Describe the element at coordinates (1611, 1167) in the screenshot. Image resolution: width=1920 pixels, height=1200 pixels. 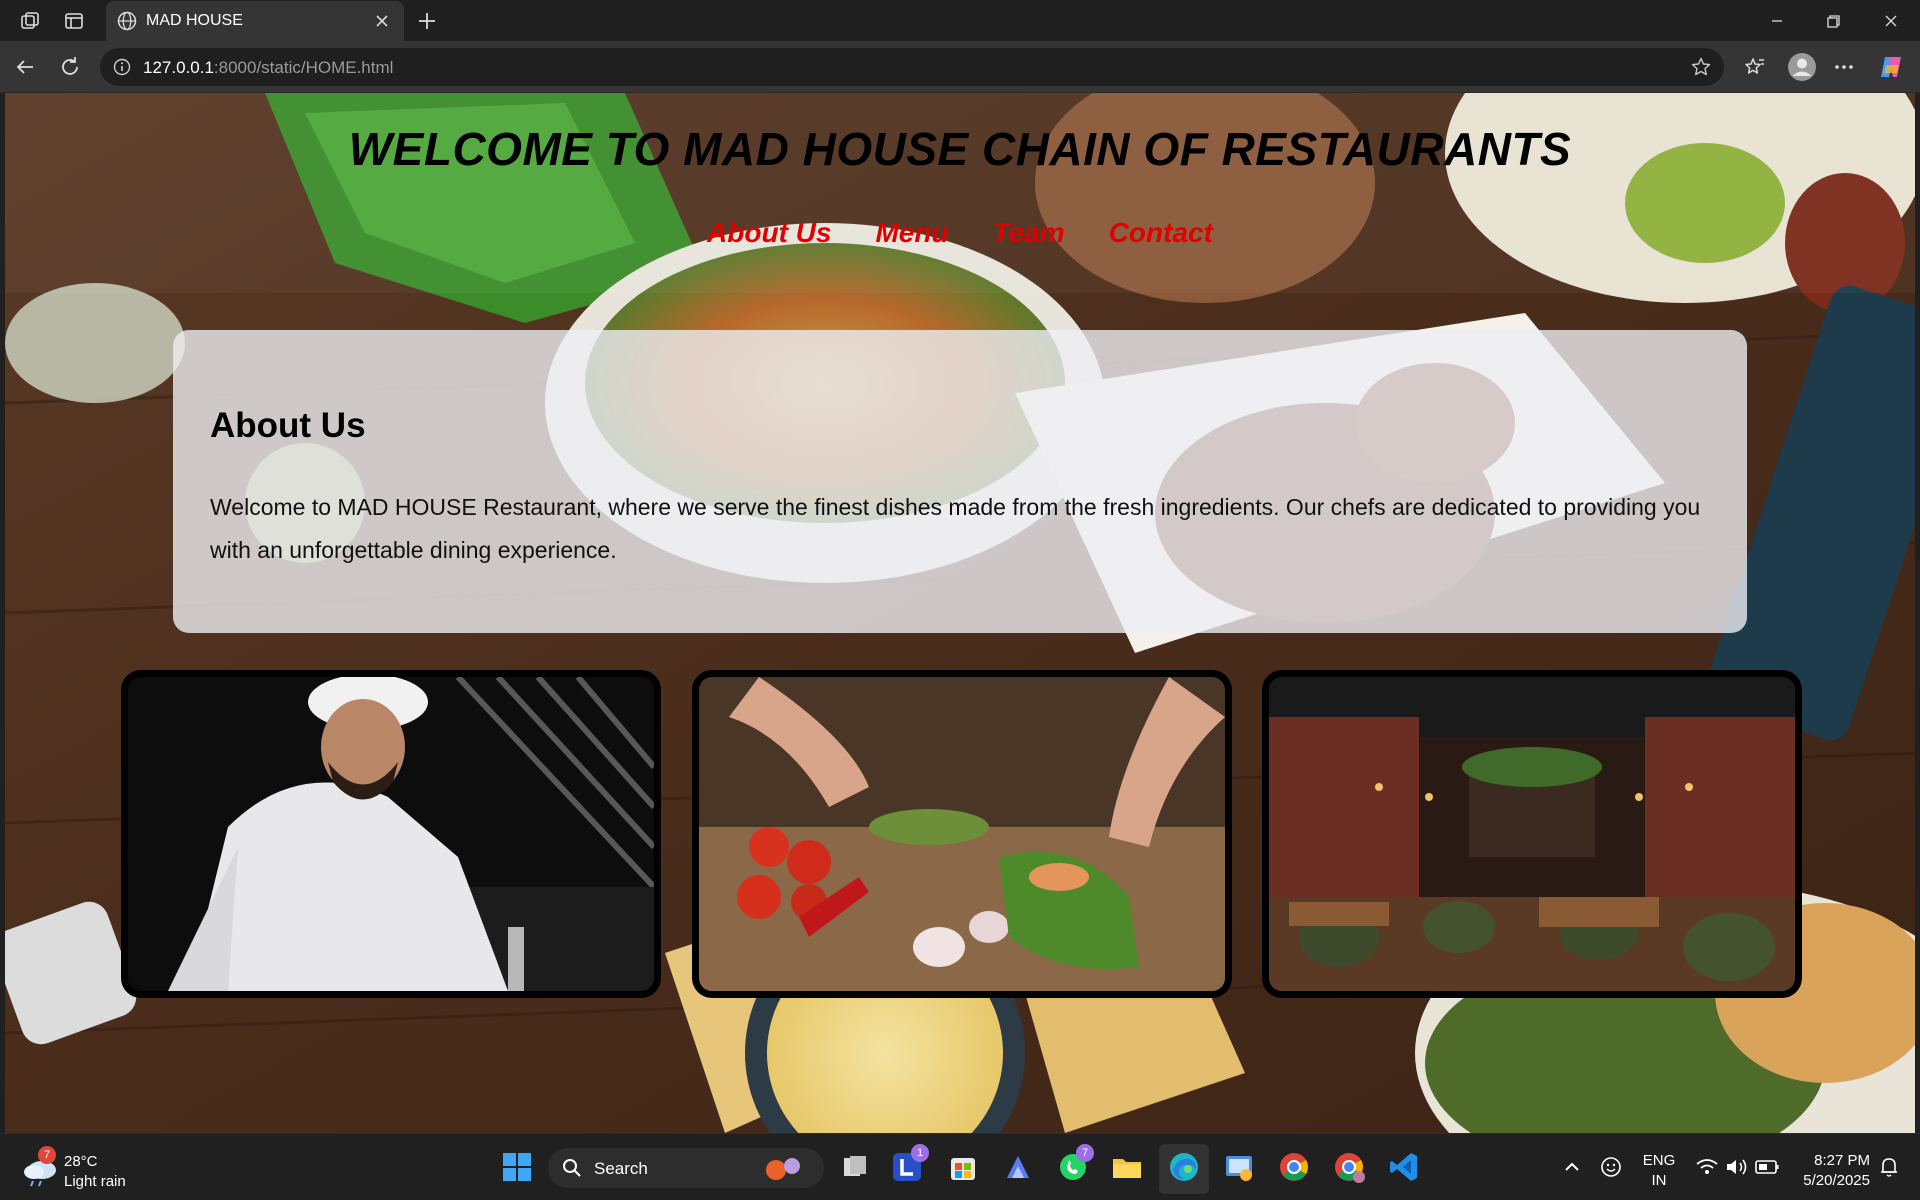
I see `emoji-icon` at that location.